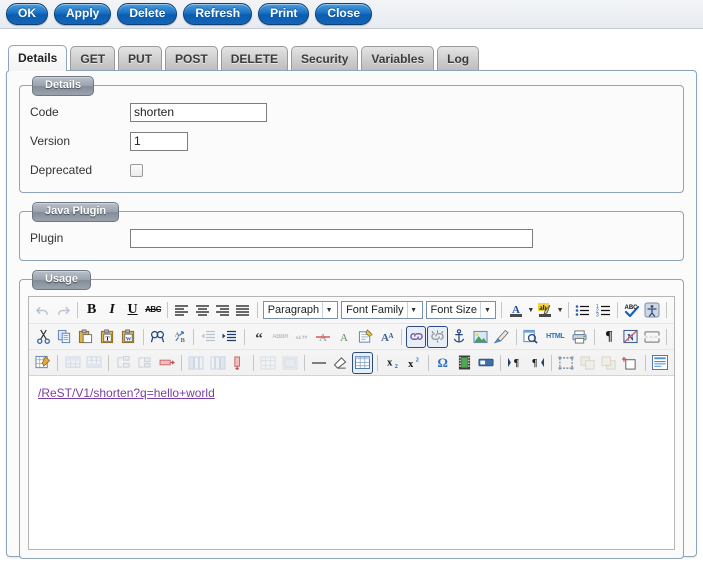 This screenshot has height=564, width=703. Describe the element at coordinates (259, 336) in the screenshot. I see `blockquote-icon: “` at that location.